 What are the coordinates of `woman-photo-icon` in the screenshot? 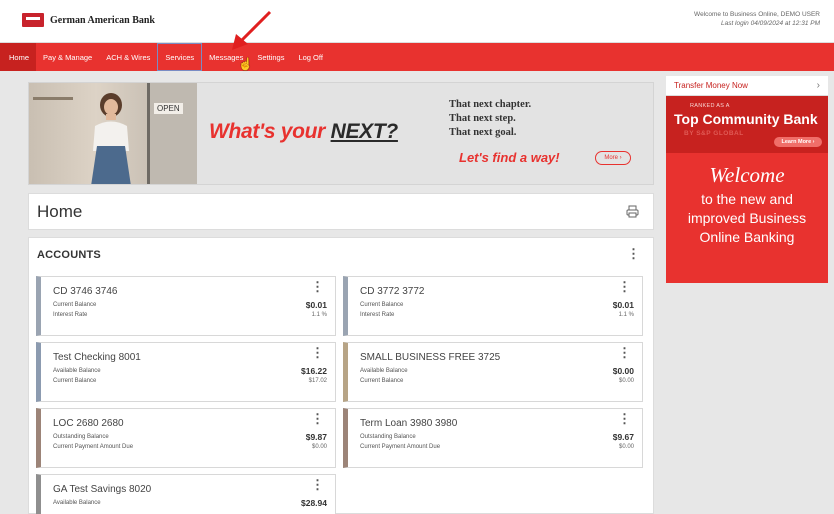 It's located at (111, 138).